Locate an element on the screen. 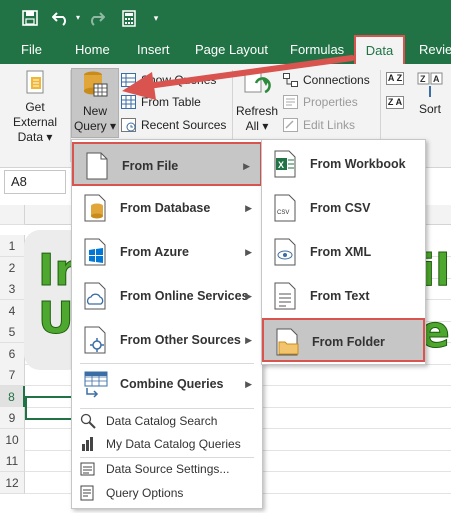 Image resolution: width=451 pixels, height=513 pixels. catalog-search-icon is located at coordinates (88, 421).